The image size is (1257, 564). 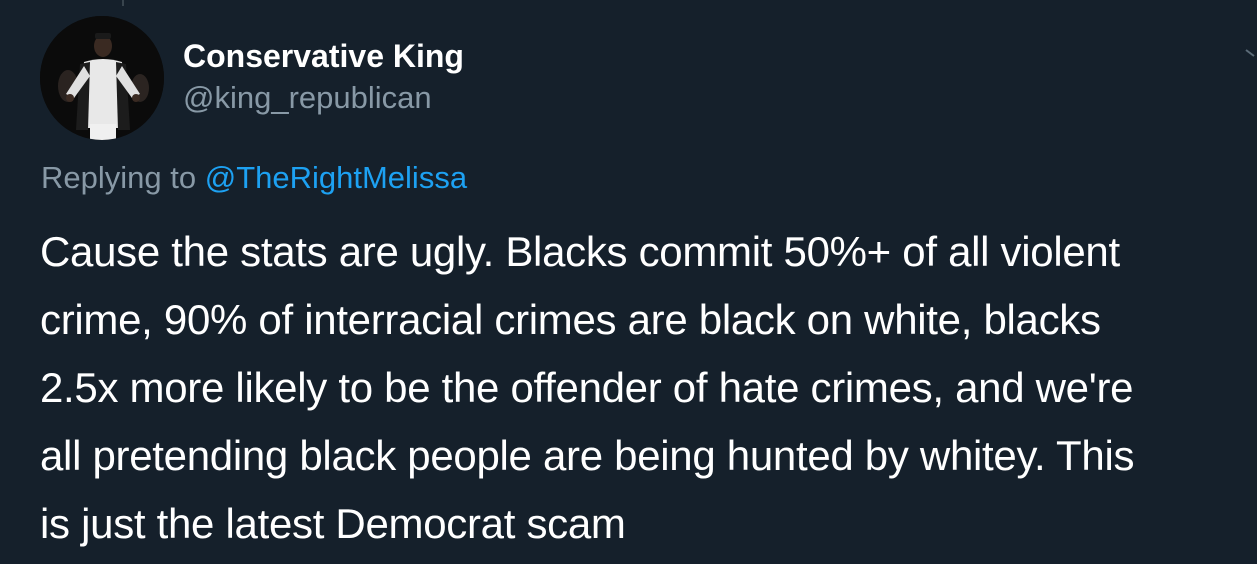 I want to click on reply-context: Replying to @TheRightMelissa, so click(x=254, y=178).